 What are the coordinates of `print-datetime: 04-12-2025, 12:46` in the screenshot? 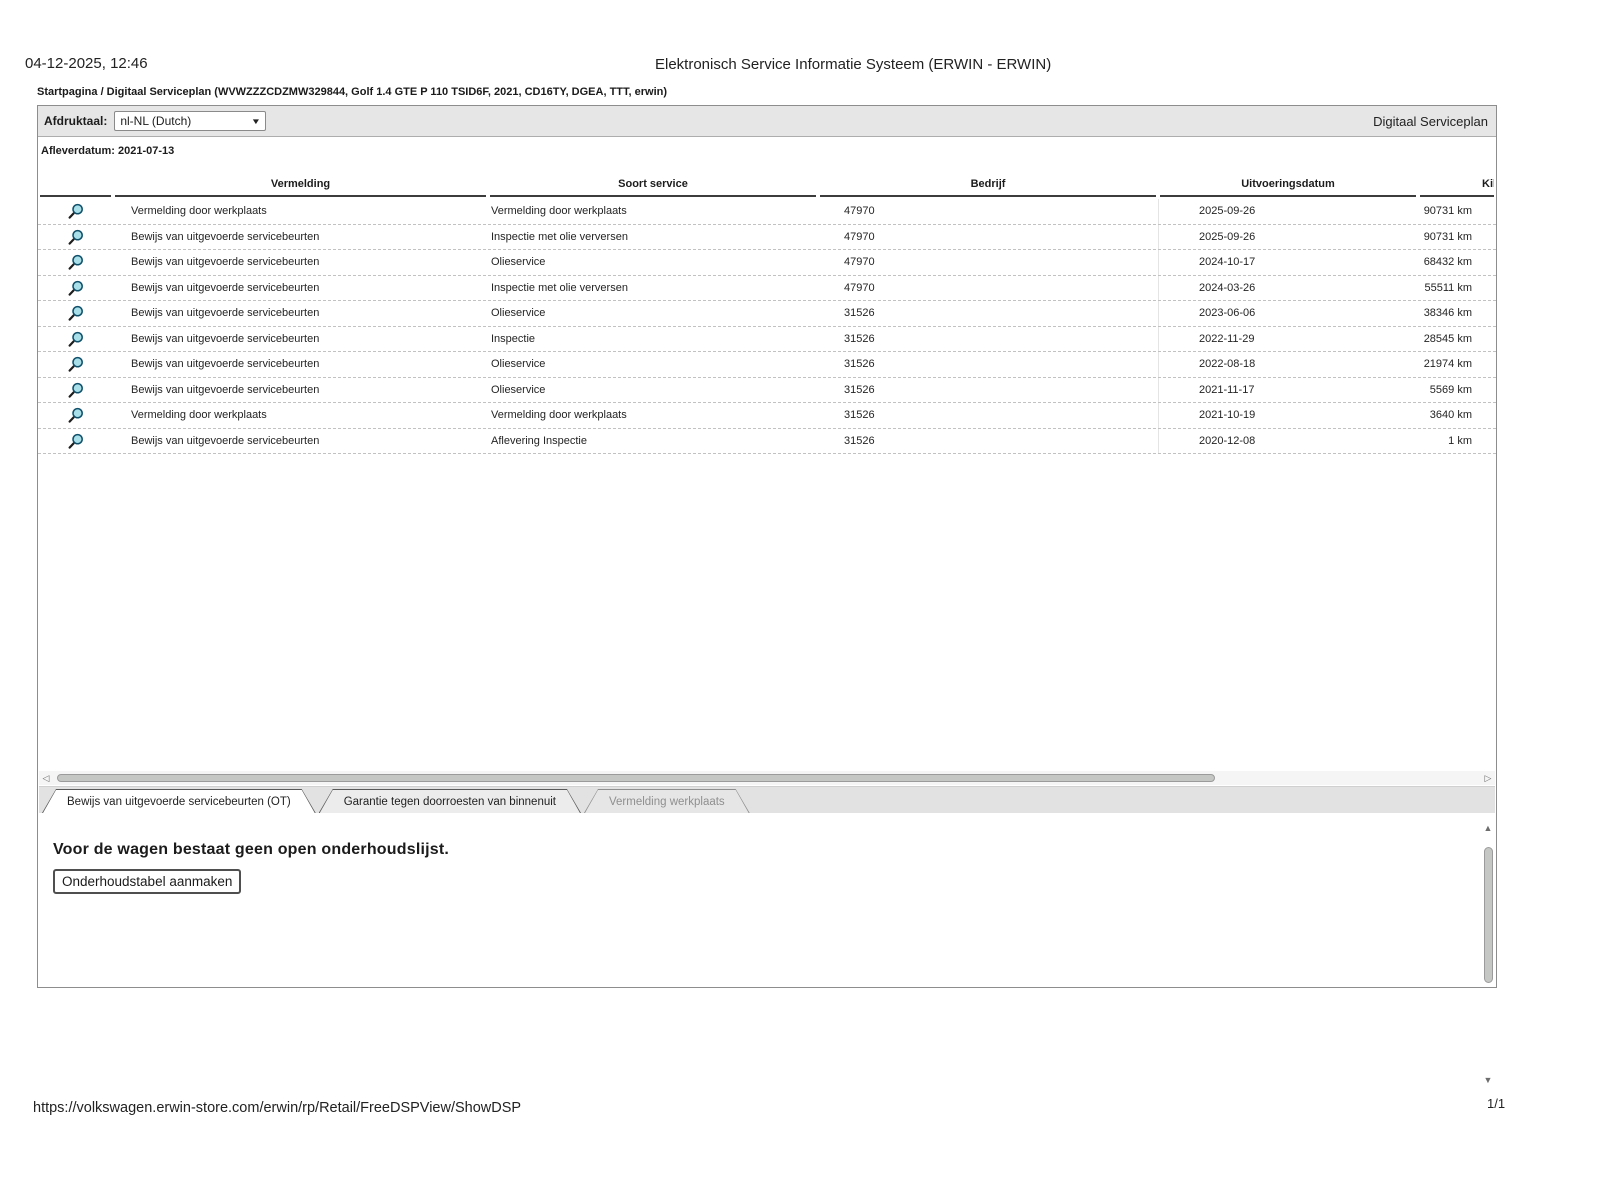 It's located at (86, 63).